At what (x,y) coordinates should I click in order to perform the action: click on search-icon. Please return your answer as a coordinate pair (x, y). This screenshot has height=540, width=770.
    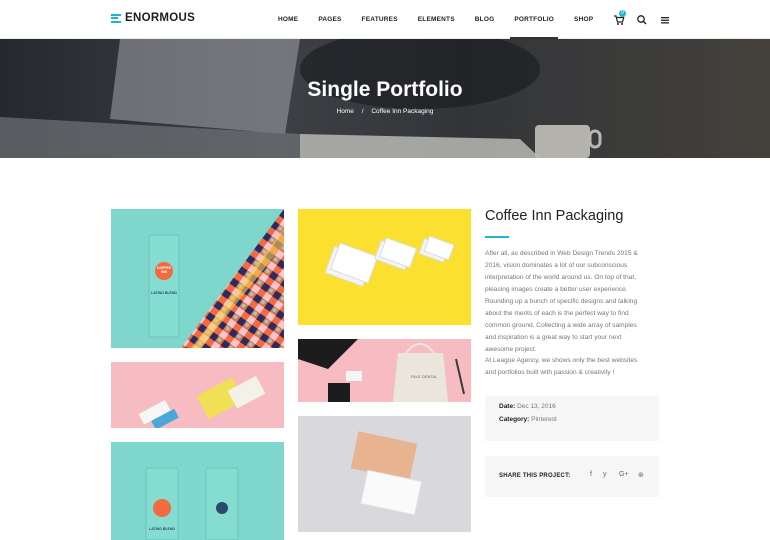
    Looking at the image, I should click on (642, 19).